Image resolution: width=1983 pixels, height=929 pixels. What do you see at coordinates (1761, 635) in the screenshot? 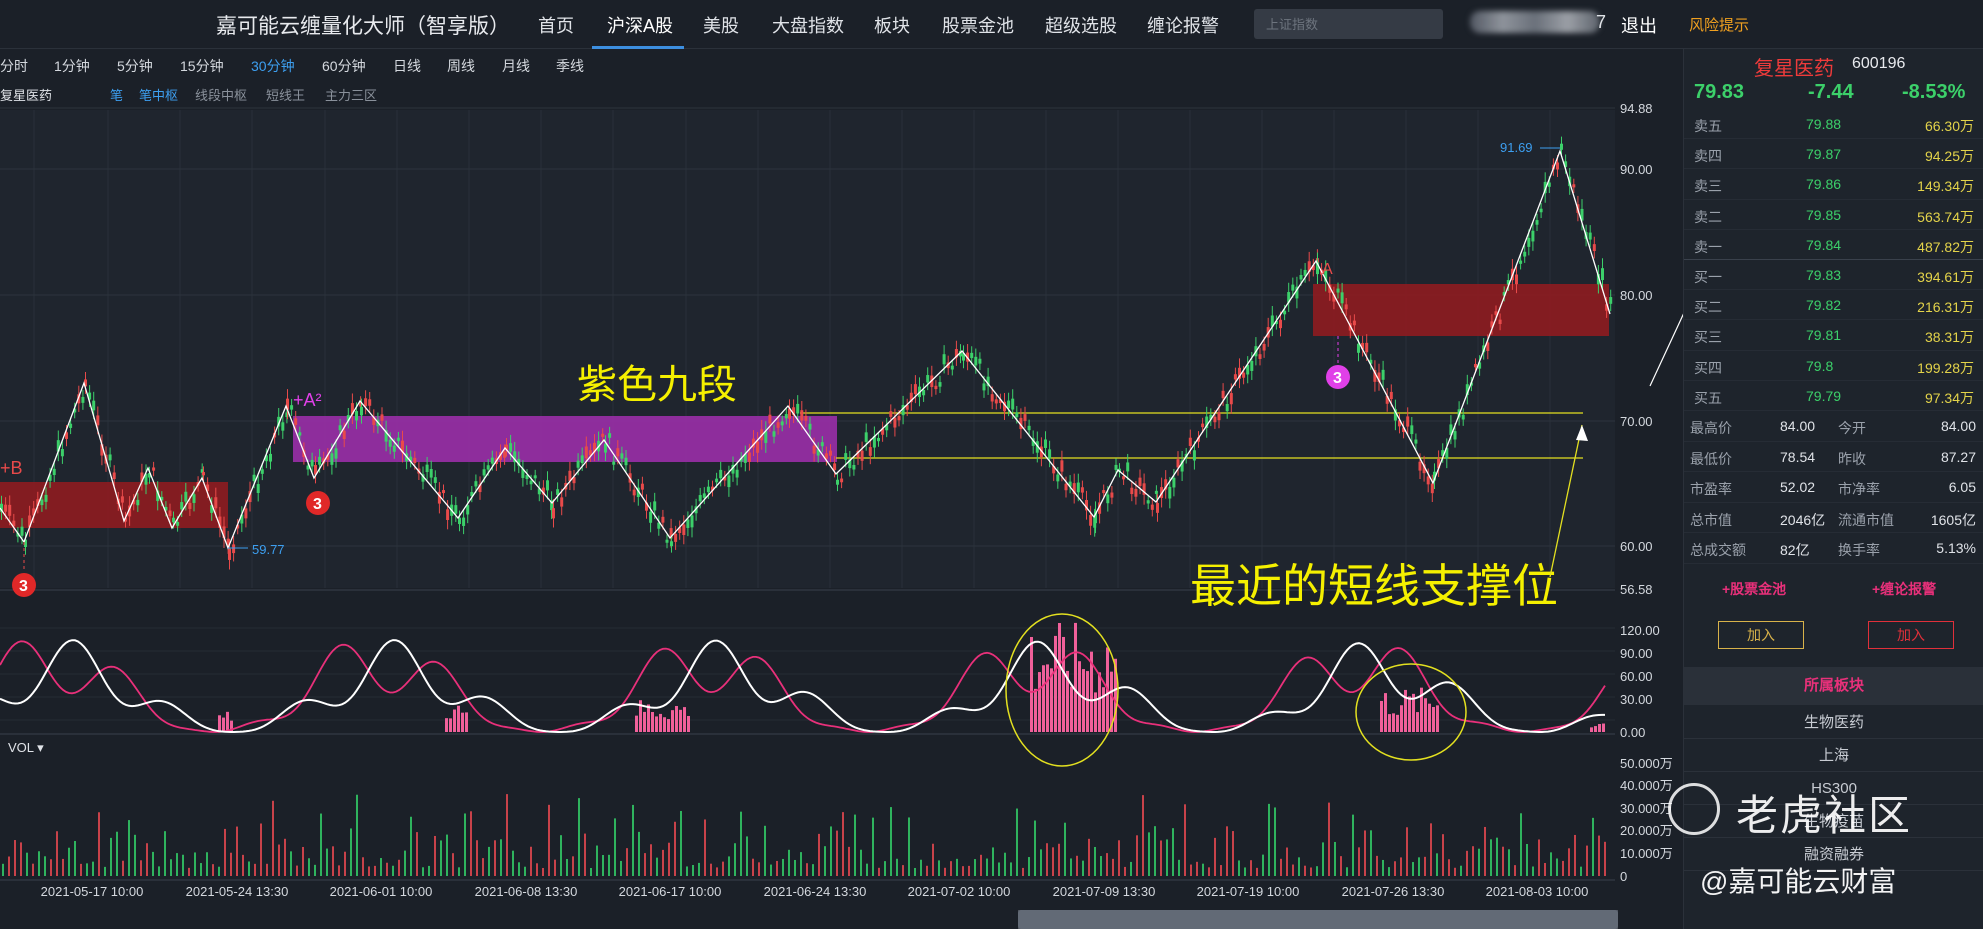
I see `add-pool-button: 加入` at bounding box center [1761, 635].